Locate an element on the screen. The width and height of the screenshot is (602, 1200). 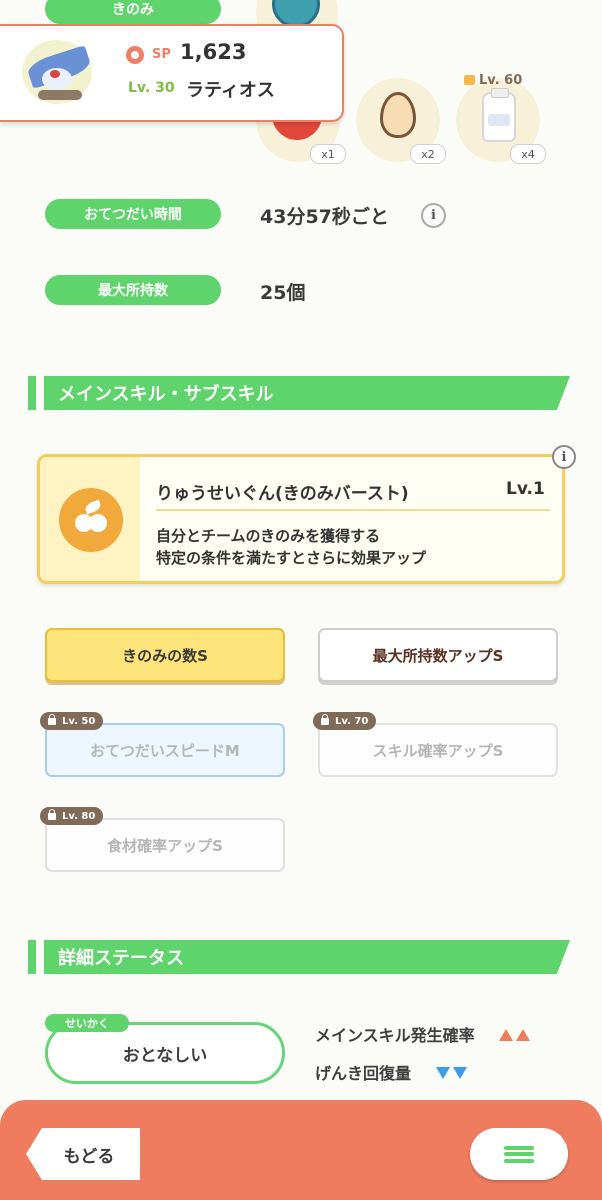
menu-button is located at coordinates (519, 1154).